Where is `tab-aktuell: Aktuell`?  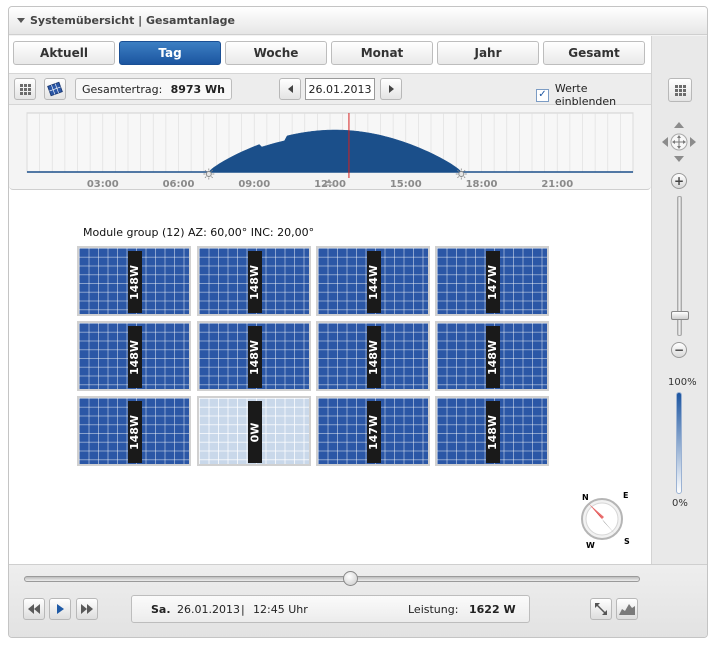
tab-aktuell: Aktuell is located at coordinates (64, 53).